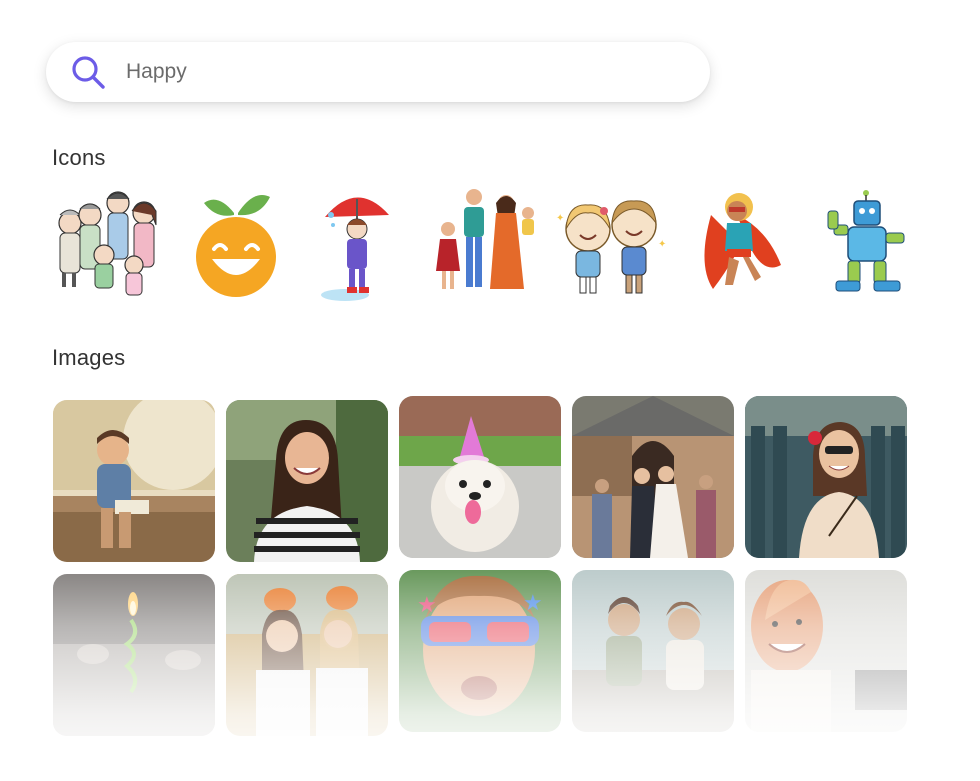 This screenshot has width=980, height=781. I want to click on image-wedding-couple, so click(653, 477).